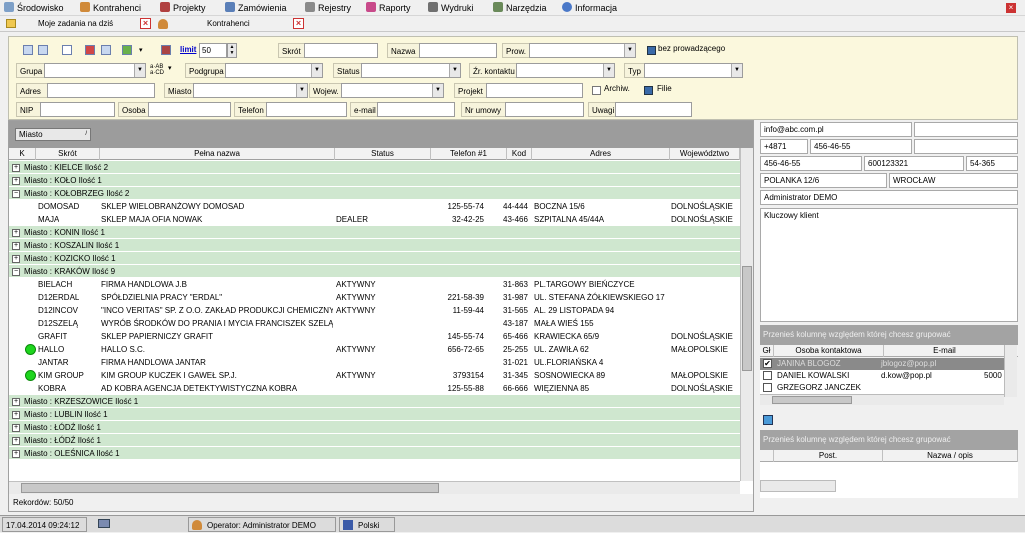 The width and height of the screenshot is (1025, 533). Describe the element at coordinates (388, 8) in the screenshot. I see `menu-raporty: Raporty` at that location.